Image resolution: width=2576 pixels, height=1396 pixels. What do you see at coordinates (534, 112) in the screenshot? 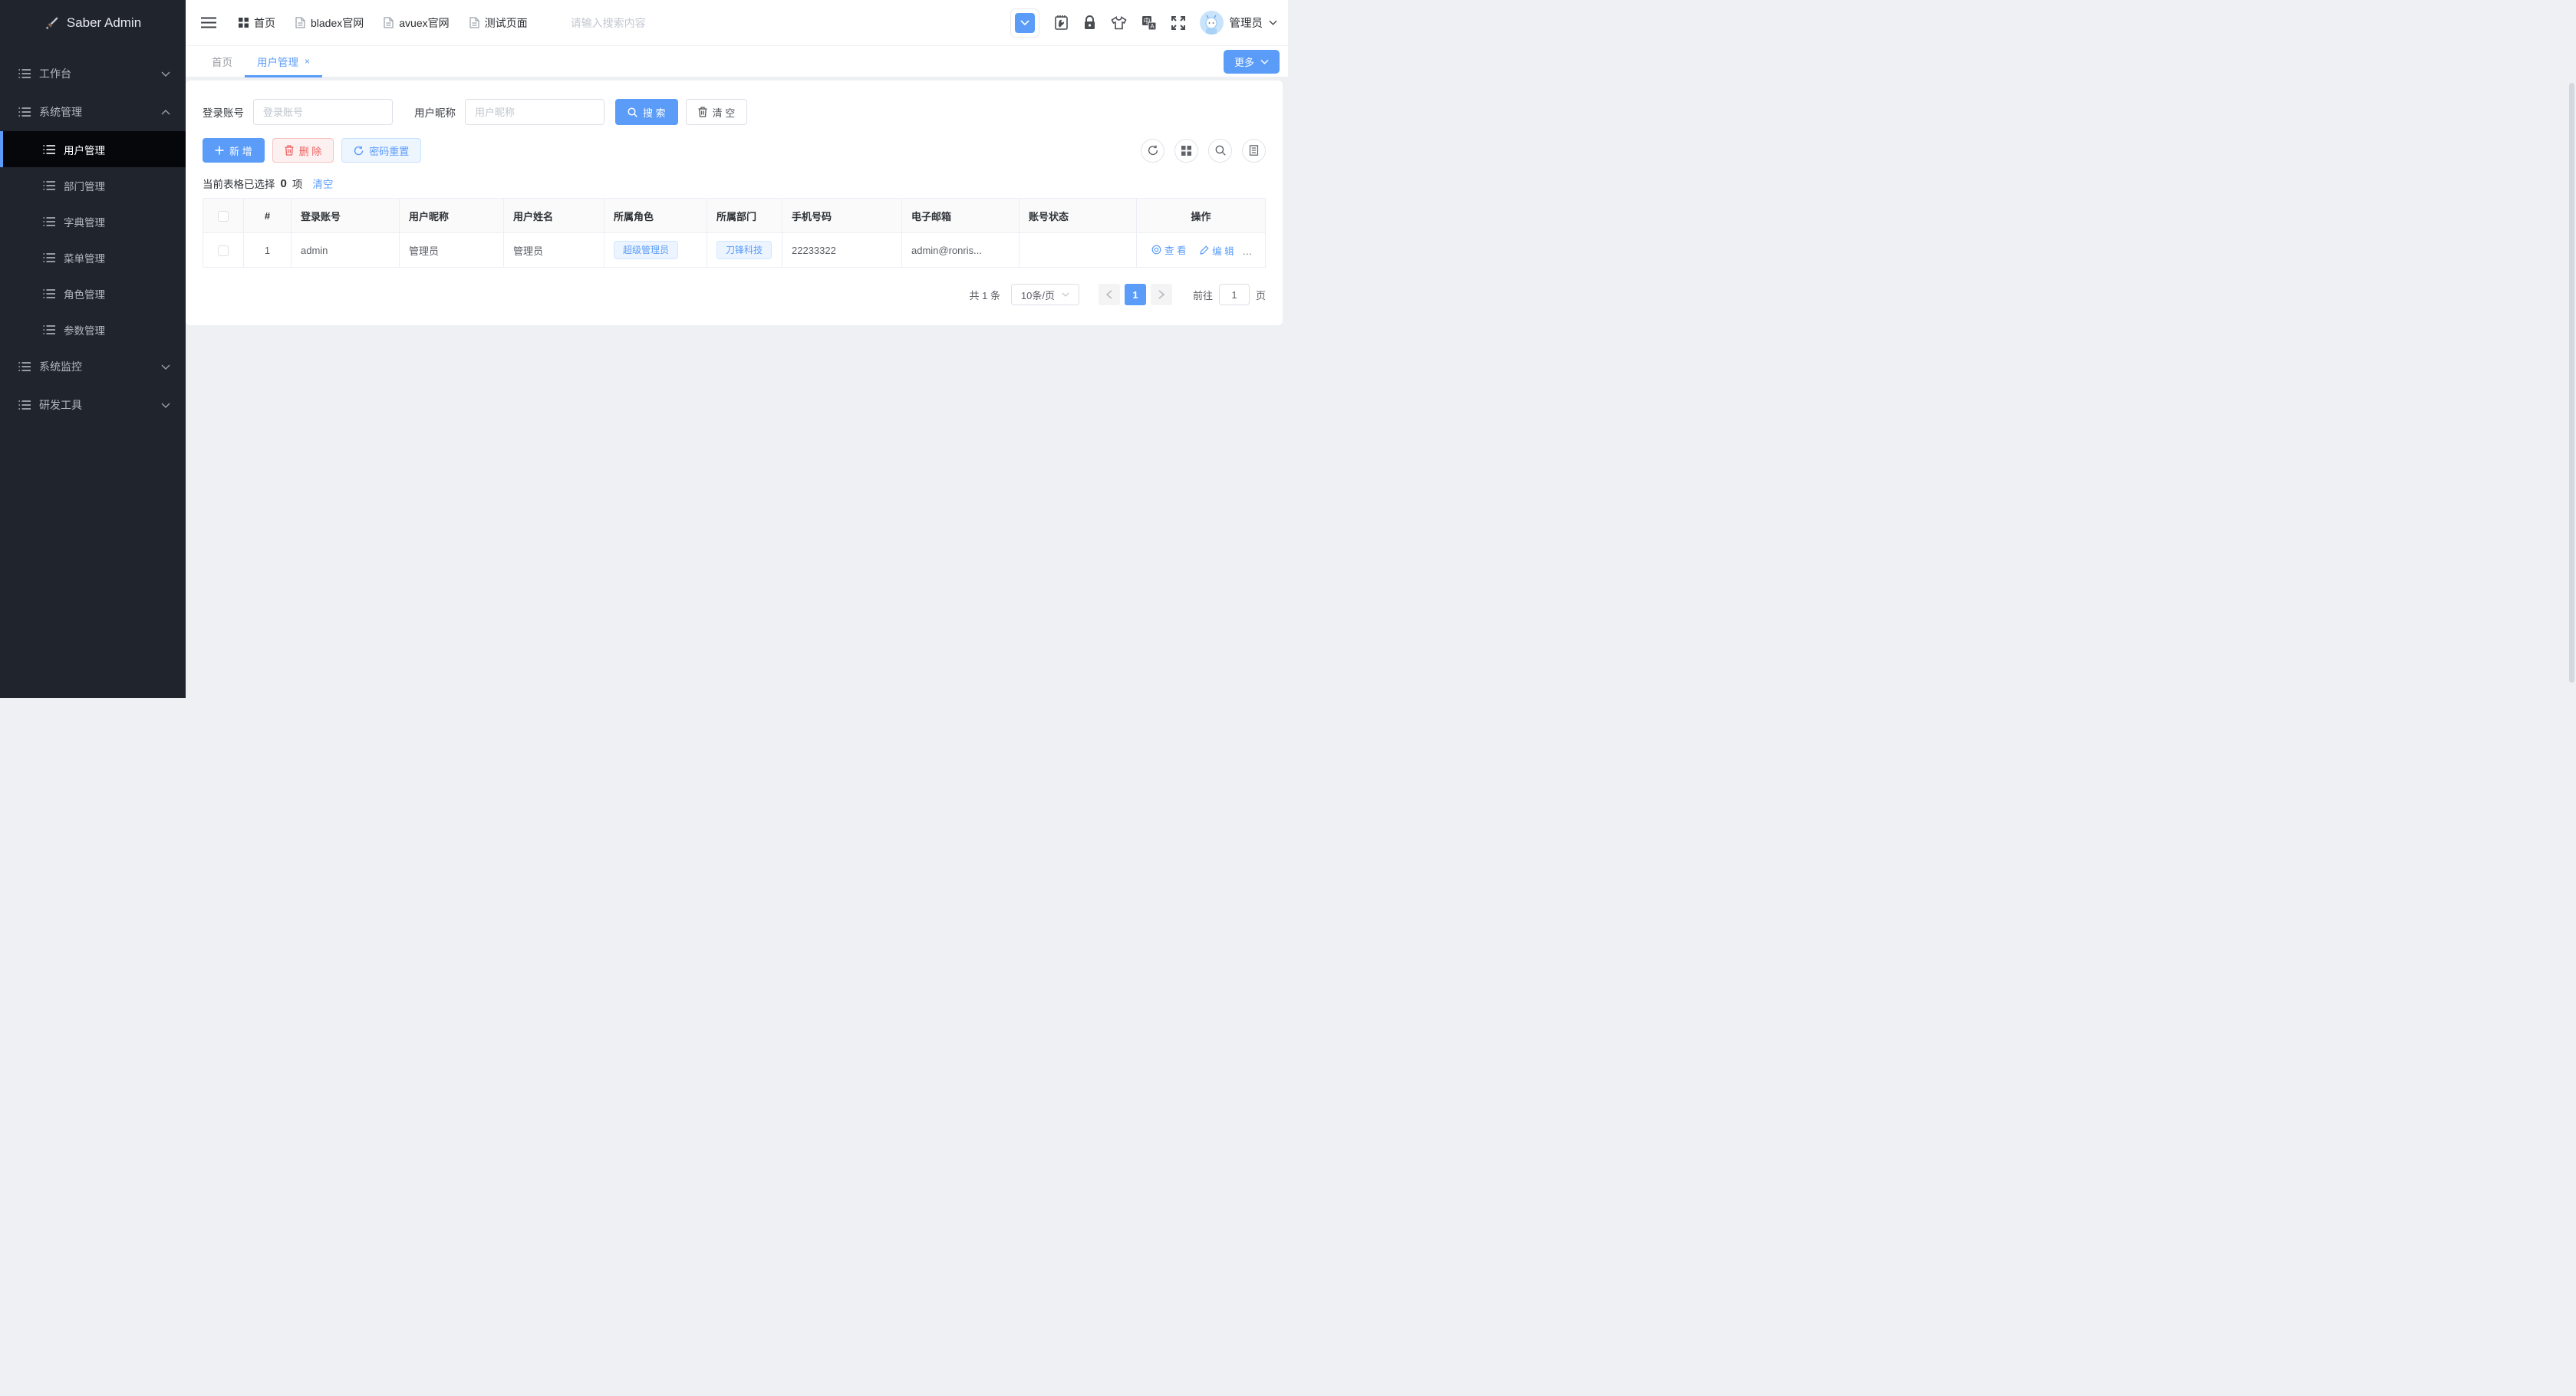
I see `nickname-input` at bounding box center [534, 112].